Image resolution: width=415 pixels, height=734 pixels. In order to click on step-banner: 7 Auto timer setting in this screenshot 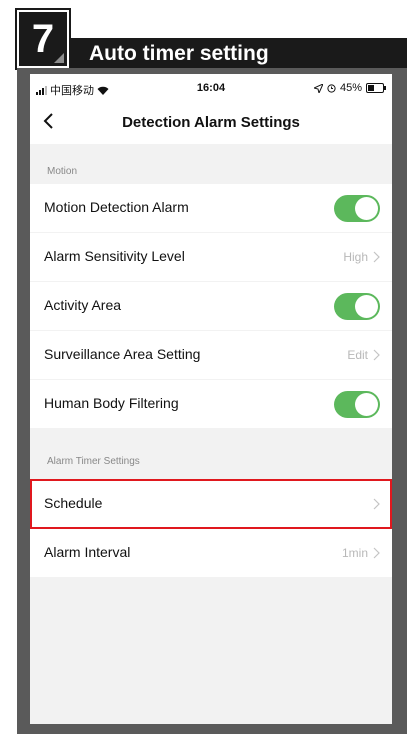, I will do `click(211, 39)`.